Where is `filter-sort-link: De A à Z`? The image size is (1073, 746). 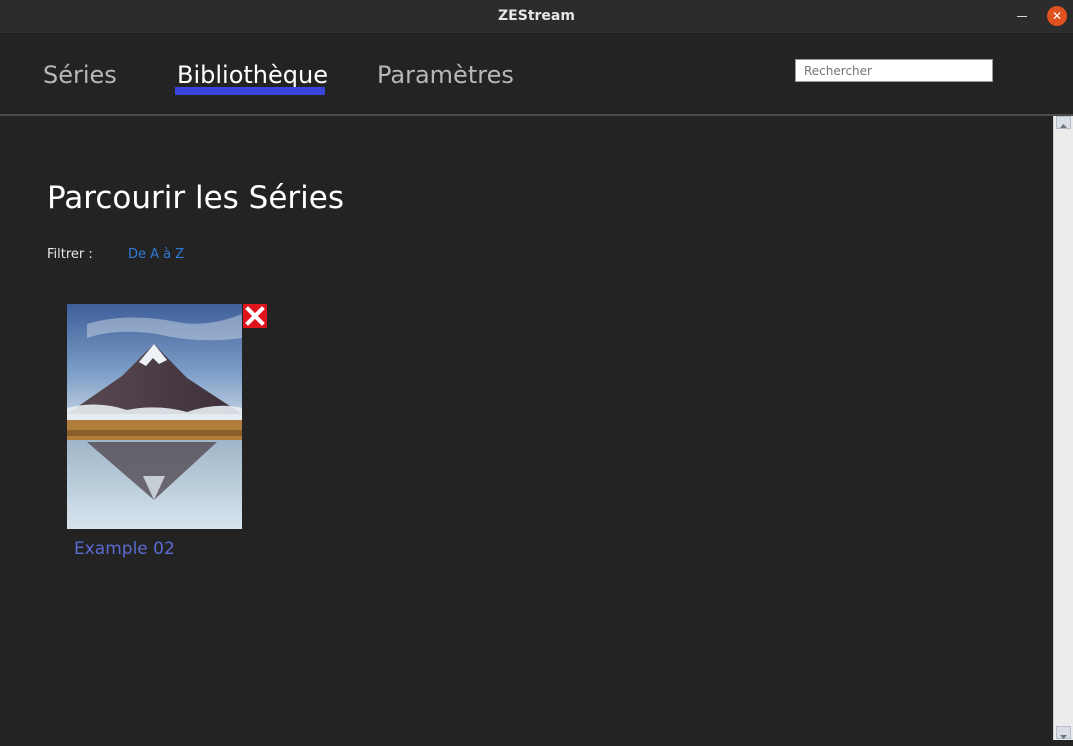 filter-sort-link: De A à Z is located at coordinates (156, 254).